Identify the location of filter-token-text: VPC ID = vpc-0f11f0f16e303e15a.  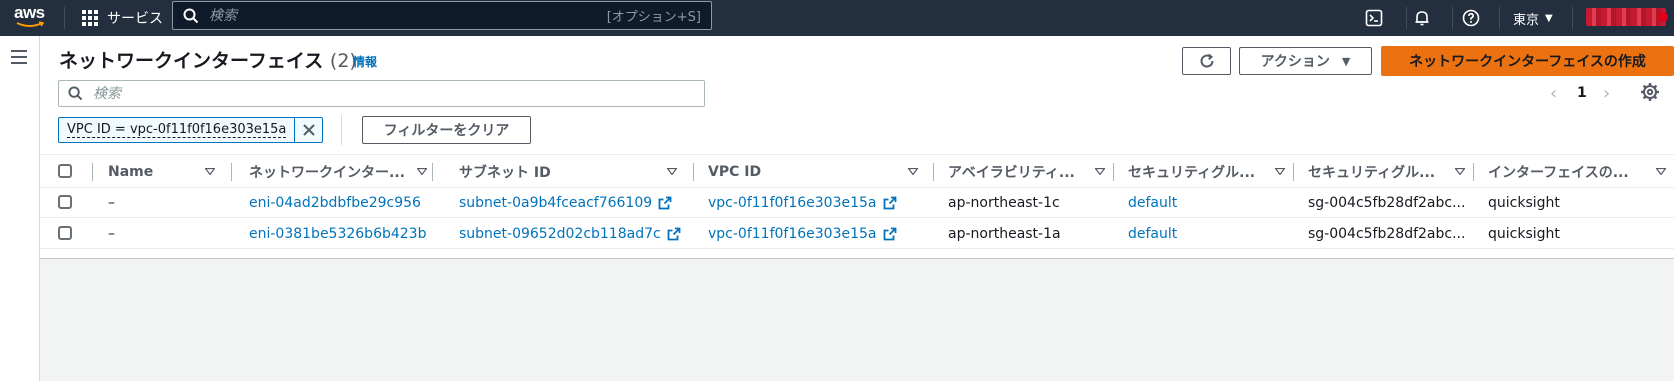
(177, 130).